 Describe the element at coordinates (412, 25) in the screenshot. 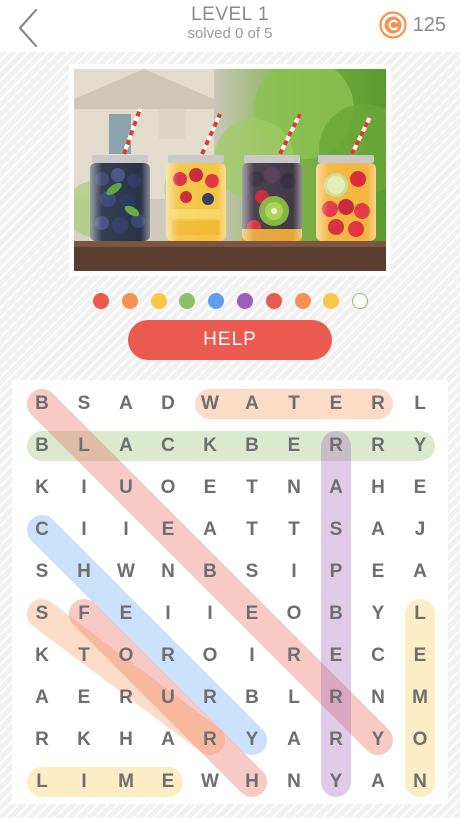

I see `coin-balance: 125` at that location.